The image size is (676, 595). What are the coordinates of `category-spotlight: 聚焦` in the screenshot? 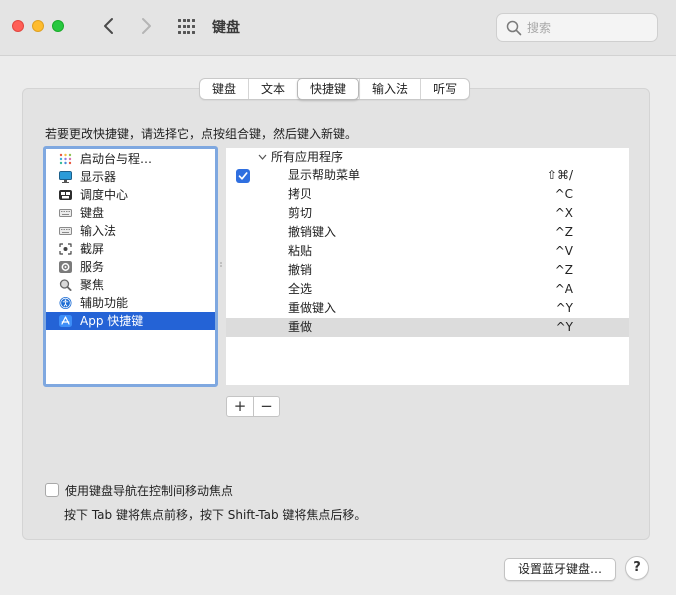 It's located at (130, 285).